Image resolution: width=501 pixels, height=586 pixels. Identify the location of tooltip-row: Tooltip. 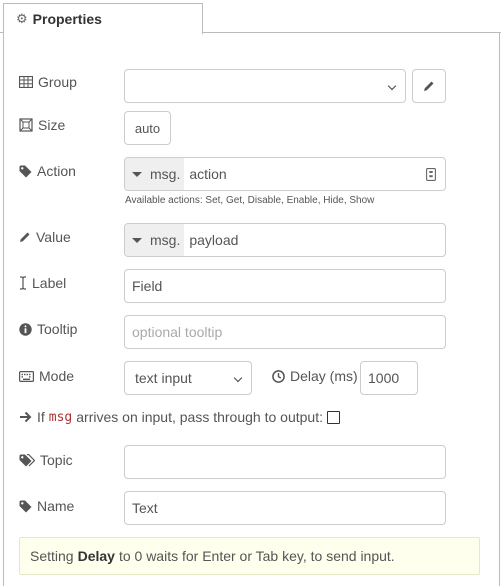
(48, 329).